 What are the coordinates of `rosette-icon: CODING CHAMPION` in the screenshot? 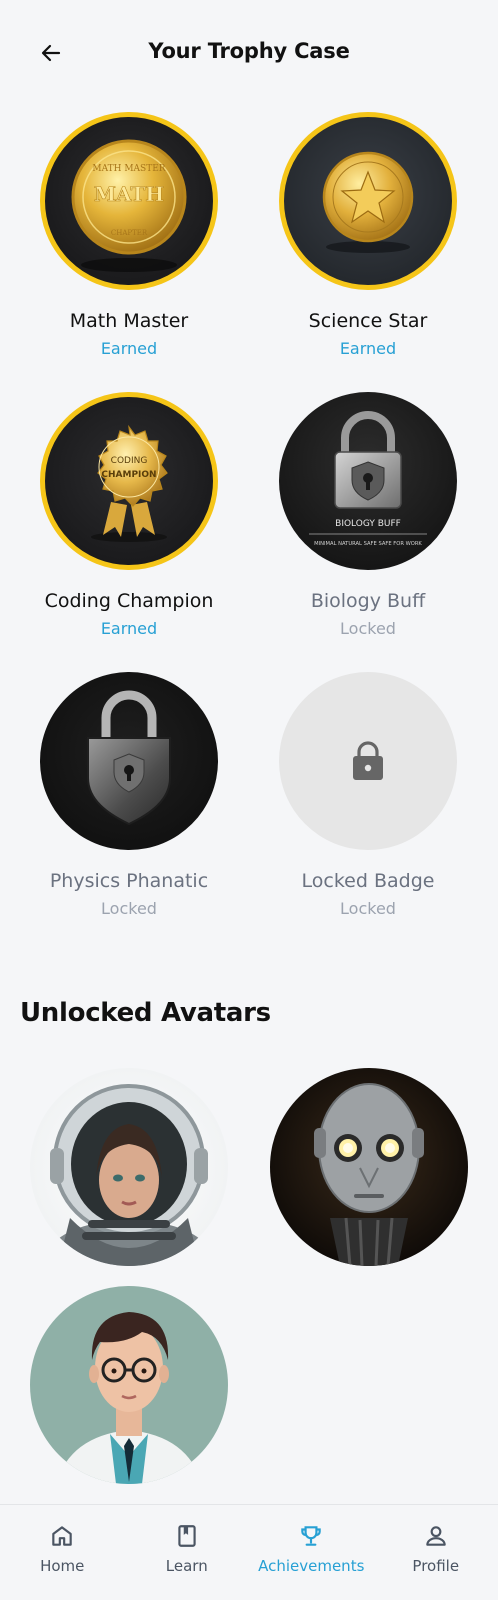 It's located at (129, 483).